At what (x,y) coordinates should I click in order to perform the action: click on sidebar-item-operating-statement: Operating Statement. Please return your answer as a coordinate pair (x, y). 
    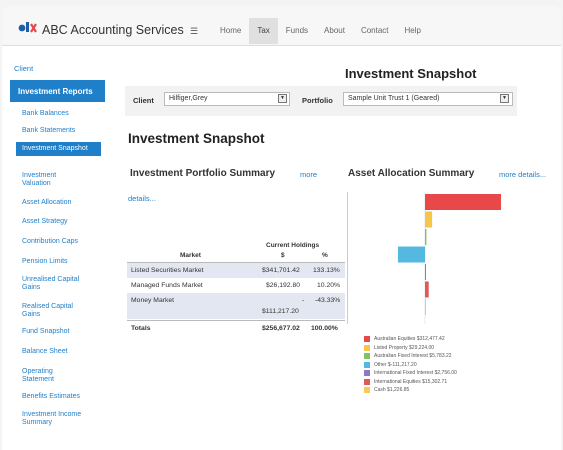
    Looking at the image, I should click on (46, 376).